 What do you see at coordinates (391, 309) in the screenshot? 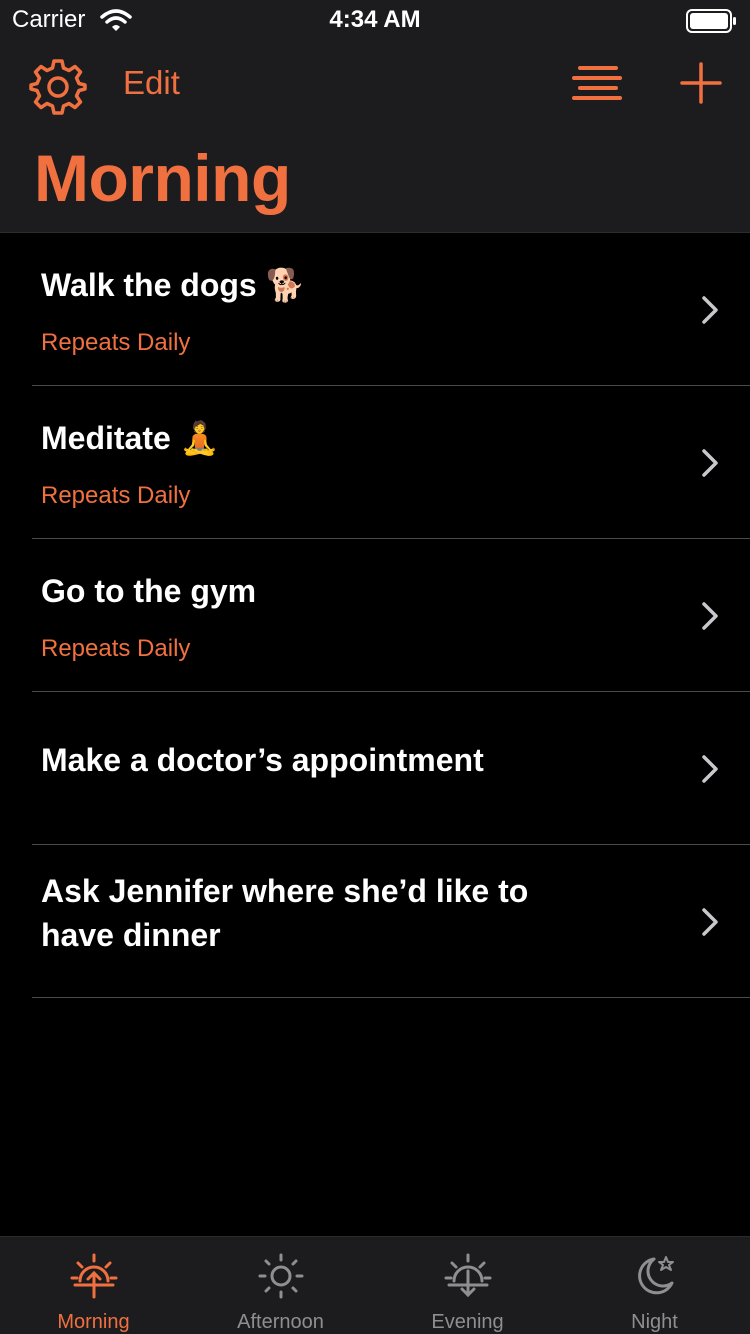
I see `list-item: Walk the dogs 🐕 Repeats Daily` at bounding box center [391, 309].